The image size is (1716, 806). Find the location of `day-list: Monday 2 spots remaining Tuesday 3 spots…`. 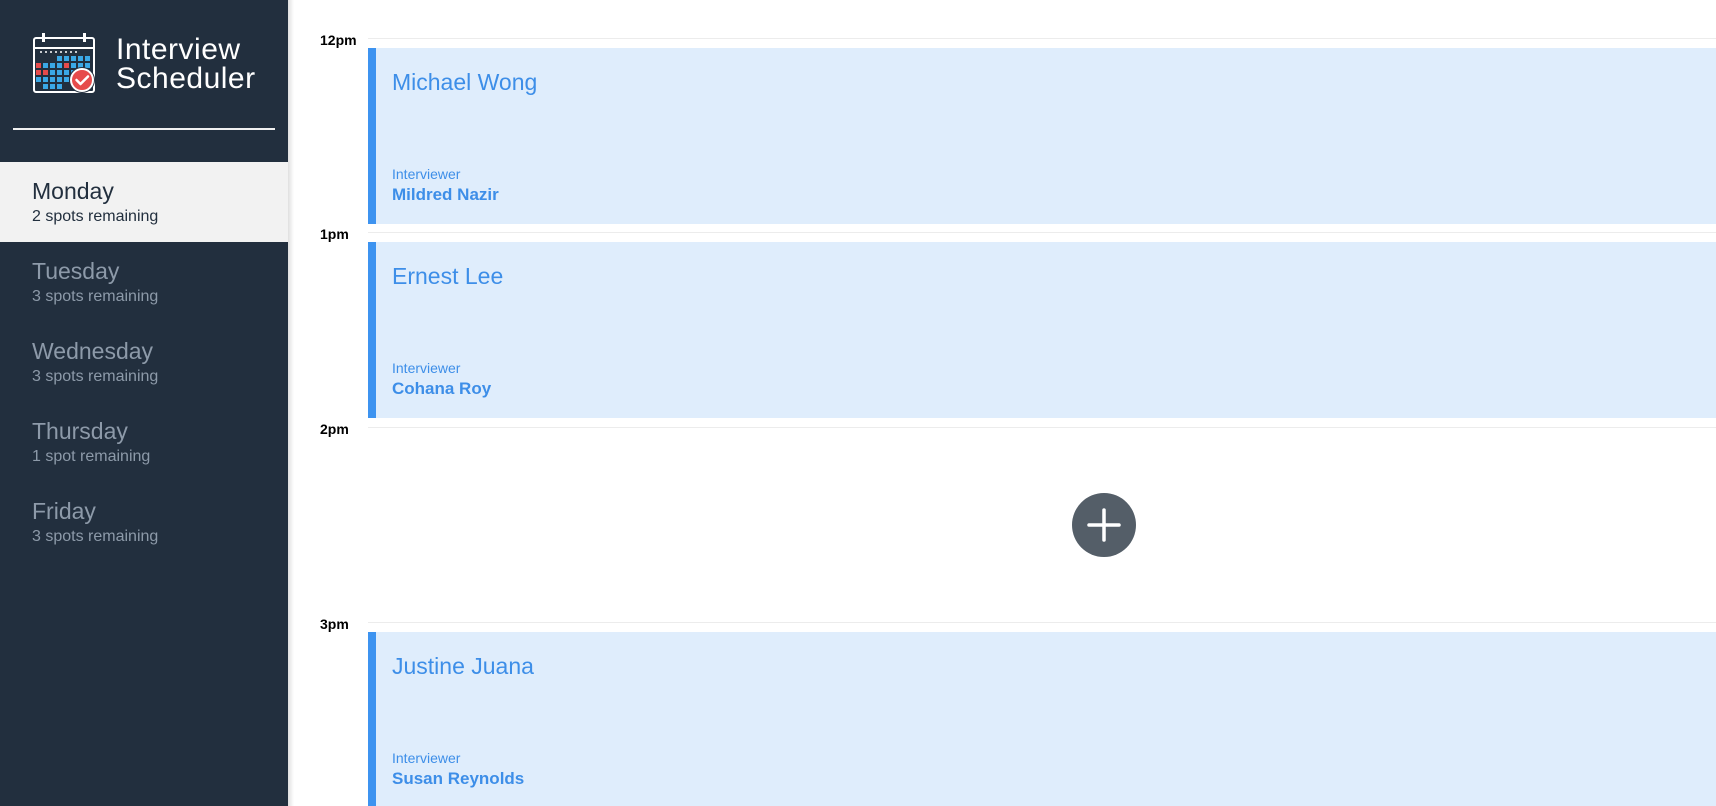

day-list: Monday 2 spots remaining Tuesday 3 spots… is located at coordinates (144, 362).